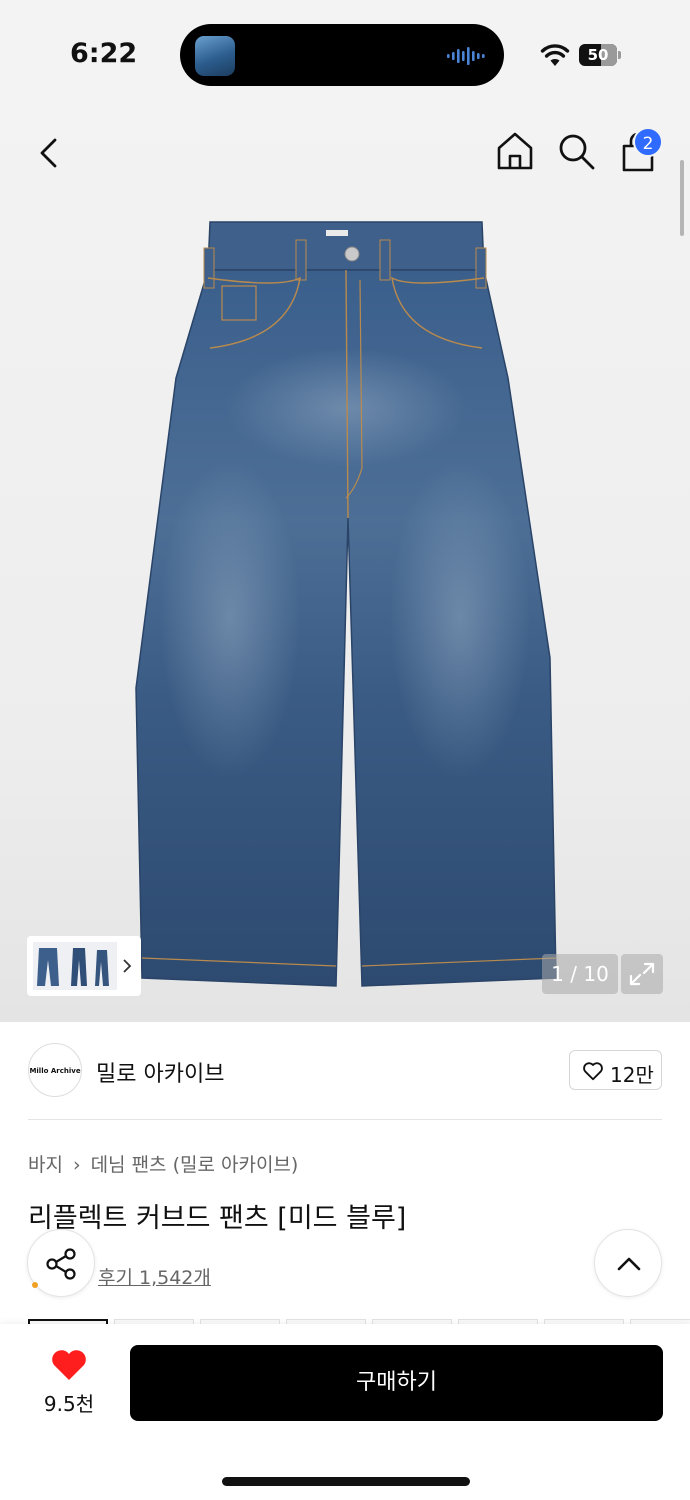  I want to click on chevron-up-icon, so click(629, 1264).